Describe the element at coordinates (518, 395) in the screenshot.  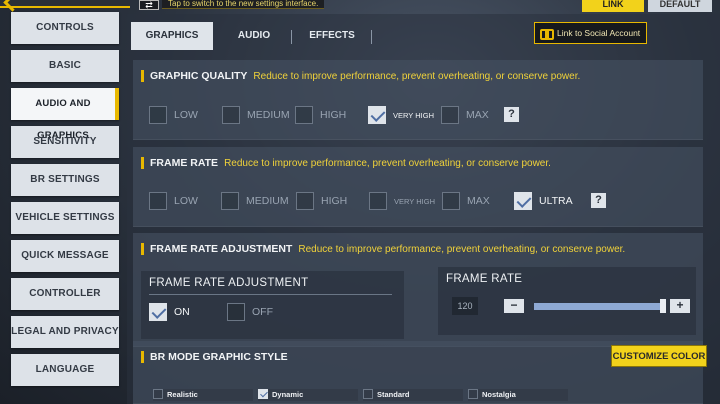
I see `style-option-nostalgia: Nostalgia` at that location.